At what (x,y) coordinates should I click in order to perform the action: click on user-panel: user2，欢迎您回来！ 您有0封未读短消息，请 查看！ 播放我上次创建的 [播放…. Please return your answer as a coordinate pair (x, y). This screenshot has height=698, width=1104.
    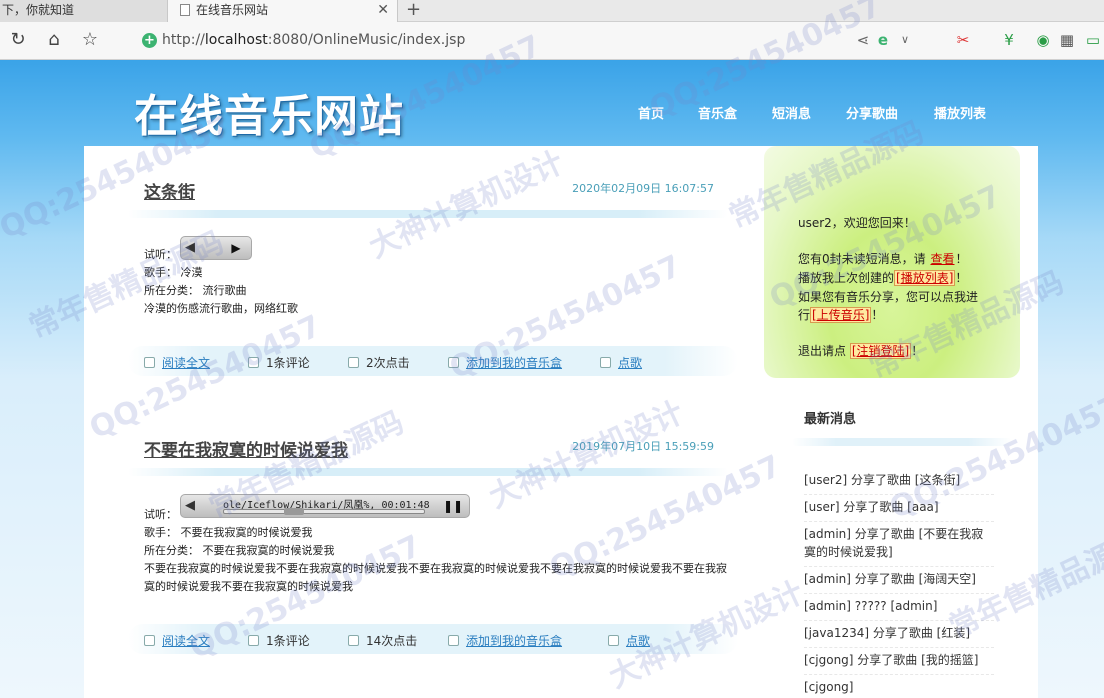
    Looking at the image, I should click on (892, 262).